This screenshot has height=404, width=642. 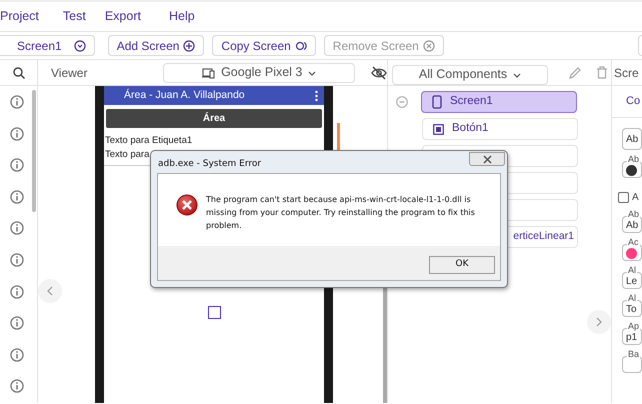 What do you see at coordinates (626, 73) in the screenshot?
I see `panel-title: Scre` at bounding box center [626, 73].